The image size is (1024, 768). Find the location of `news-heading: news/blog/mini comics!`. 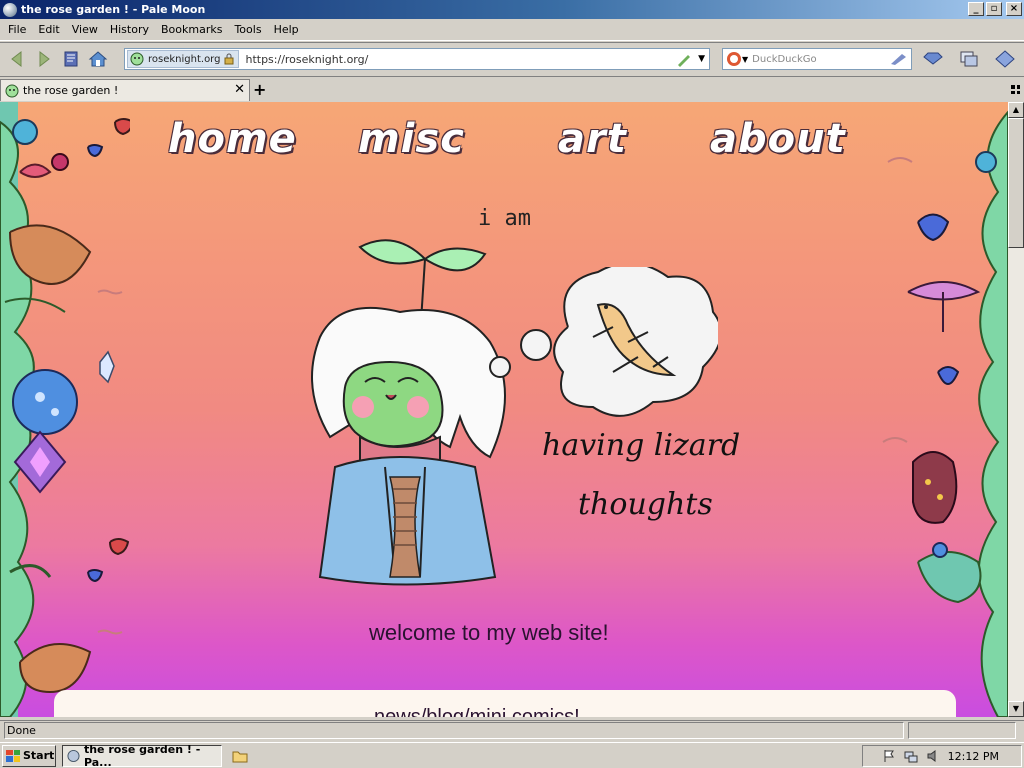

news-heading: news/blog/mini comics! is located at coordinates (477, 711).